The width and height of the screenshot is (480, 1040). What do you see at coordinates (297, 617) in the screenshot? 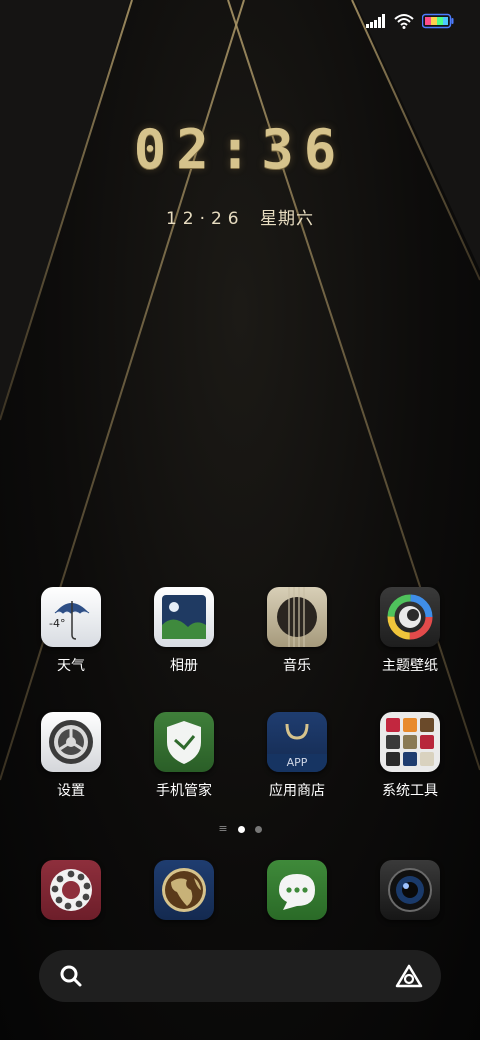
I see `guitar-icon` at bounding box center [297, 617].